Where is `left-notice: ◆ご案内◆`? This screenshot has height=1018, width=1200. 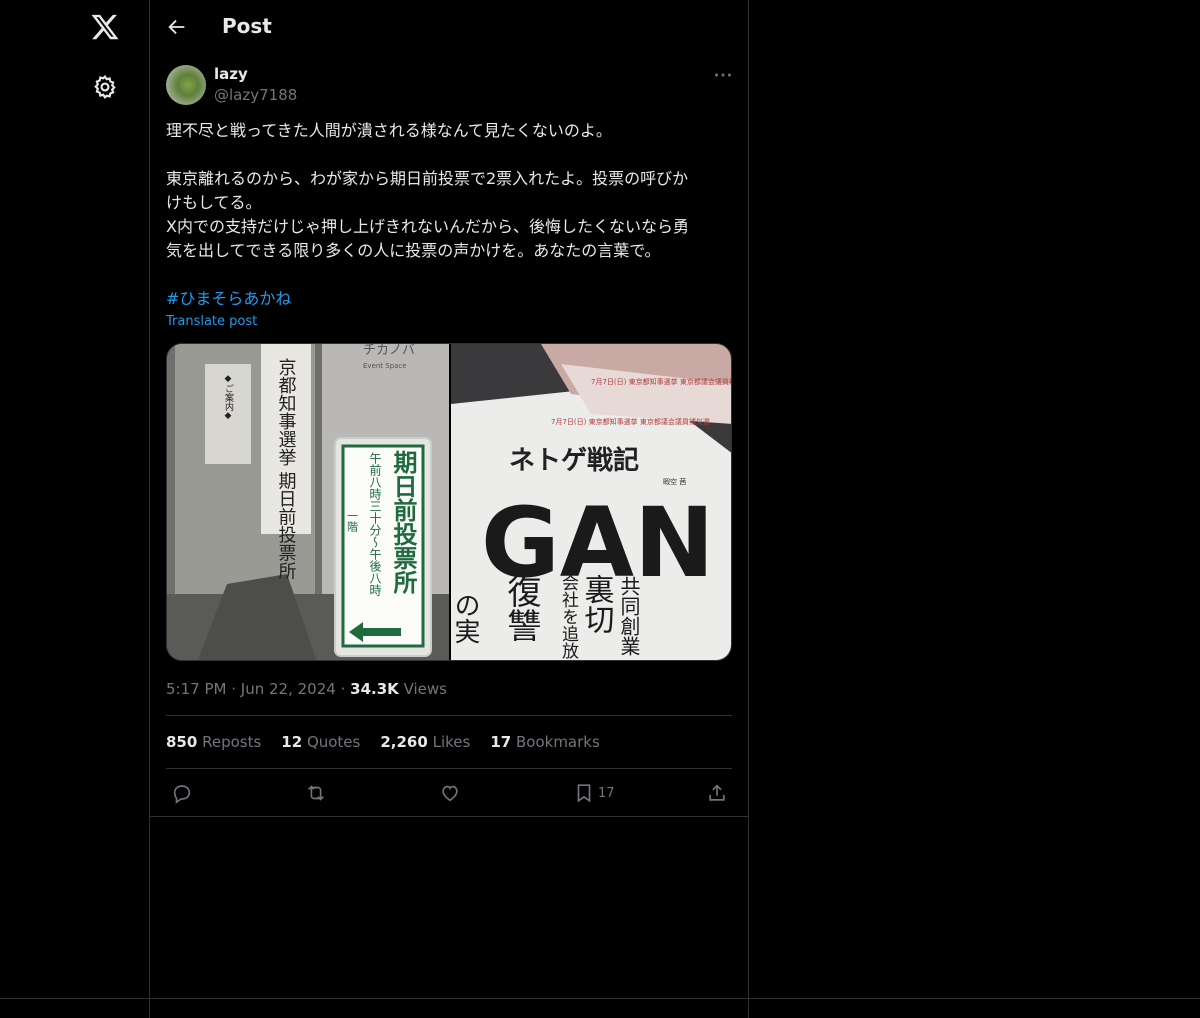 left-notice: ◆ご案内◆ is located at coordinates (228, 397).